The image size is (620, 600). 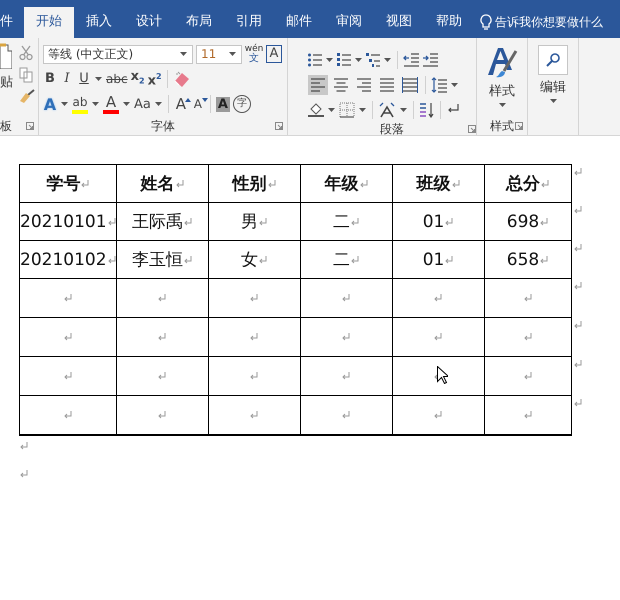 I want to click on lightbulb-icon, so click(x=486, y=22).